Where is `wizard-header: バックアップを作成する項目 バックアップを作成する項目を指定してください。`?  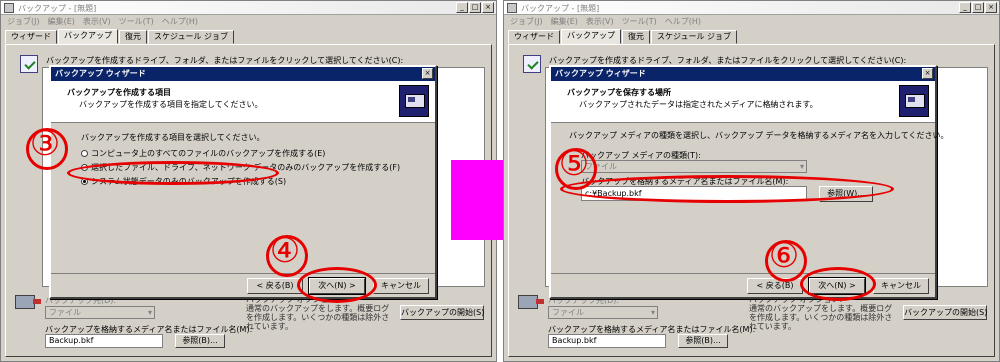
wizard-header: バックアップを作成する項目 バックアップを作成する項目を指定してください。 is located at coordinates (243, 102).